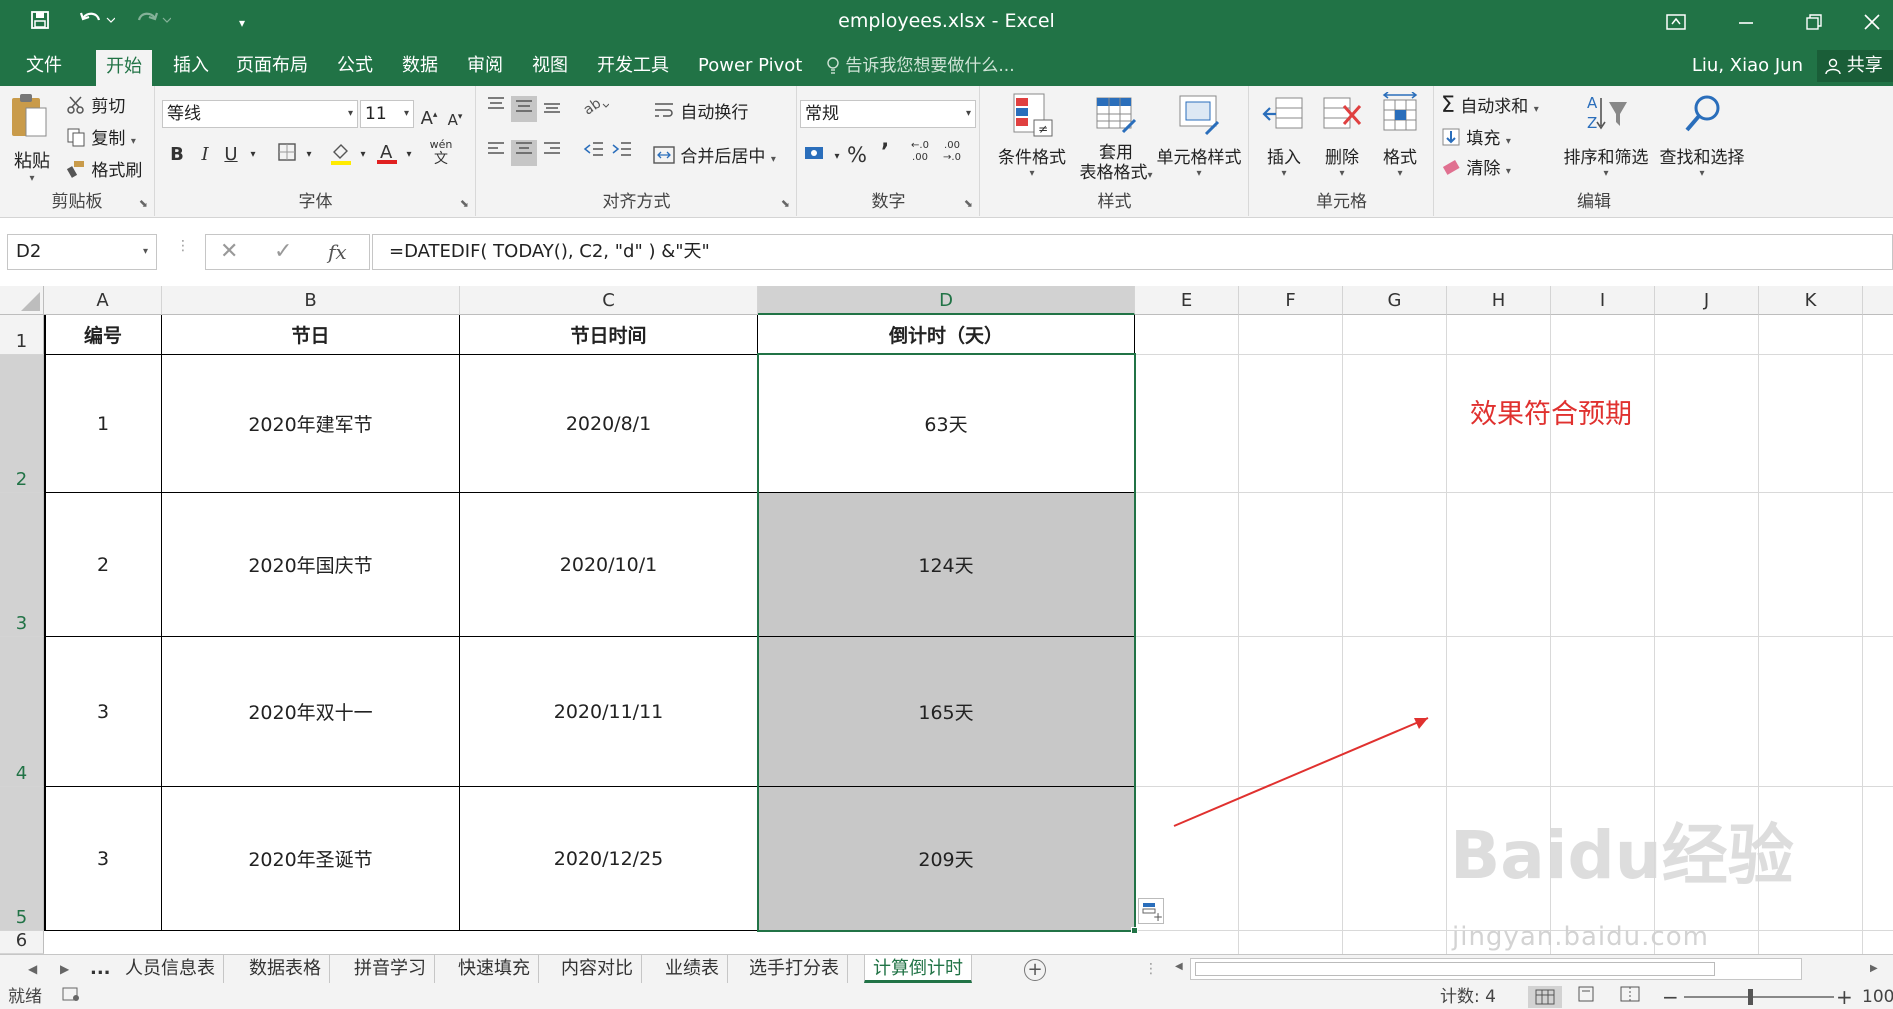 Image resolution: width=1893 pixels, height=1009 pixels. What do you see at coordinates (143, 203) in the screenshot?
I see `clipboard-launcher-icon: ⬊` at bounding box center [143, 203].